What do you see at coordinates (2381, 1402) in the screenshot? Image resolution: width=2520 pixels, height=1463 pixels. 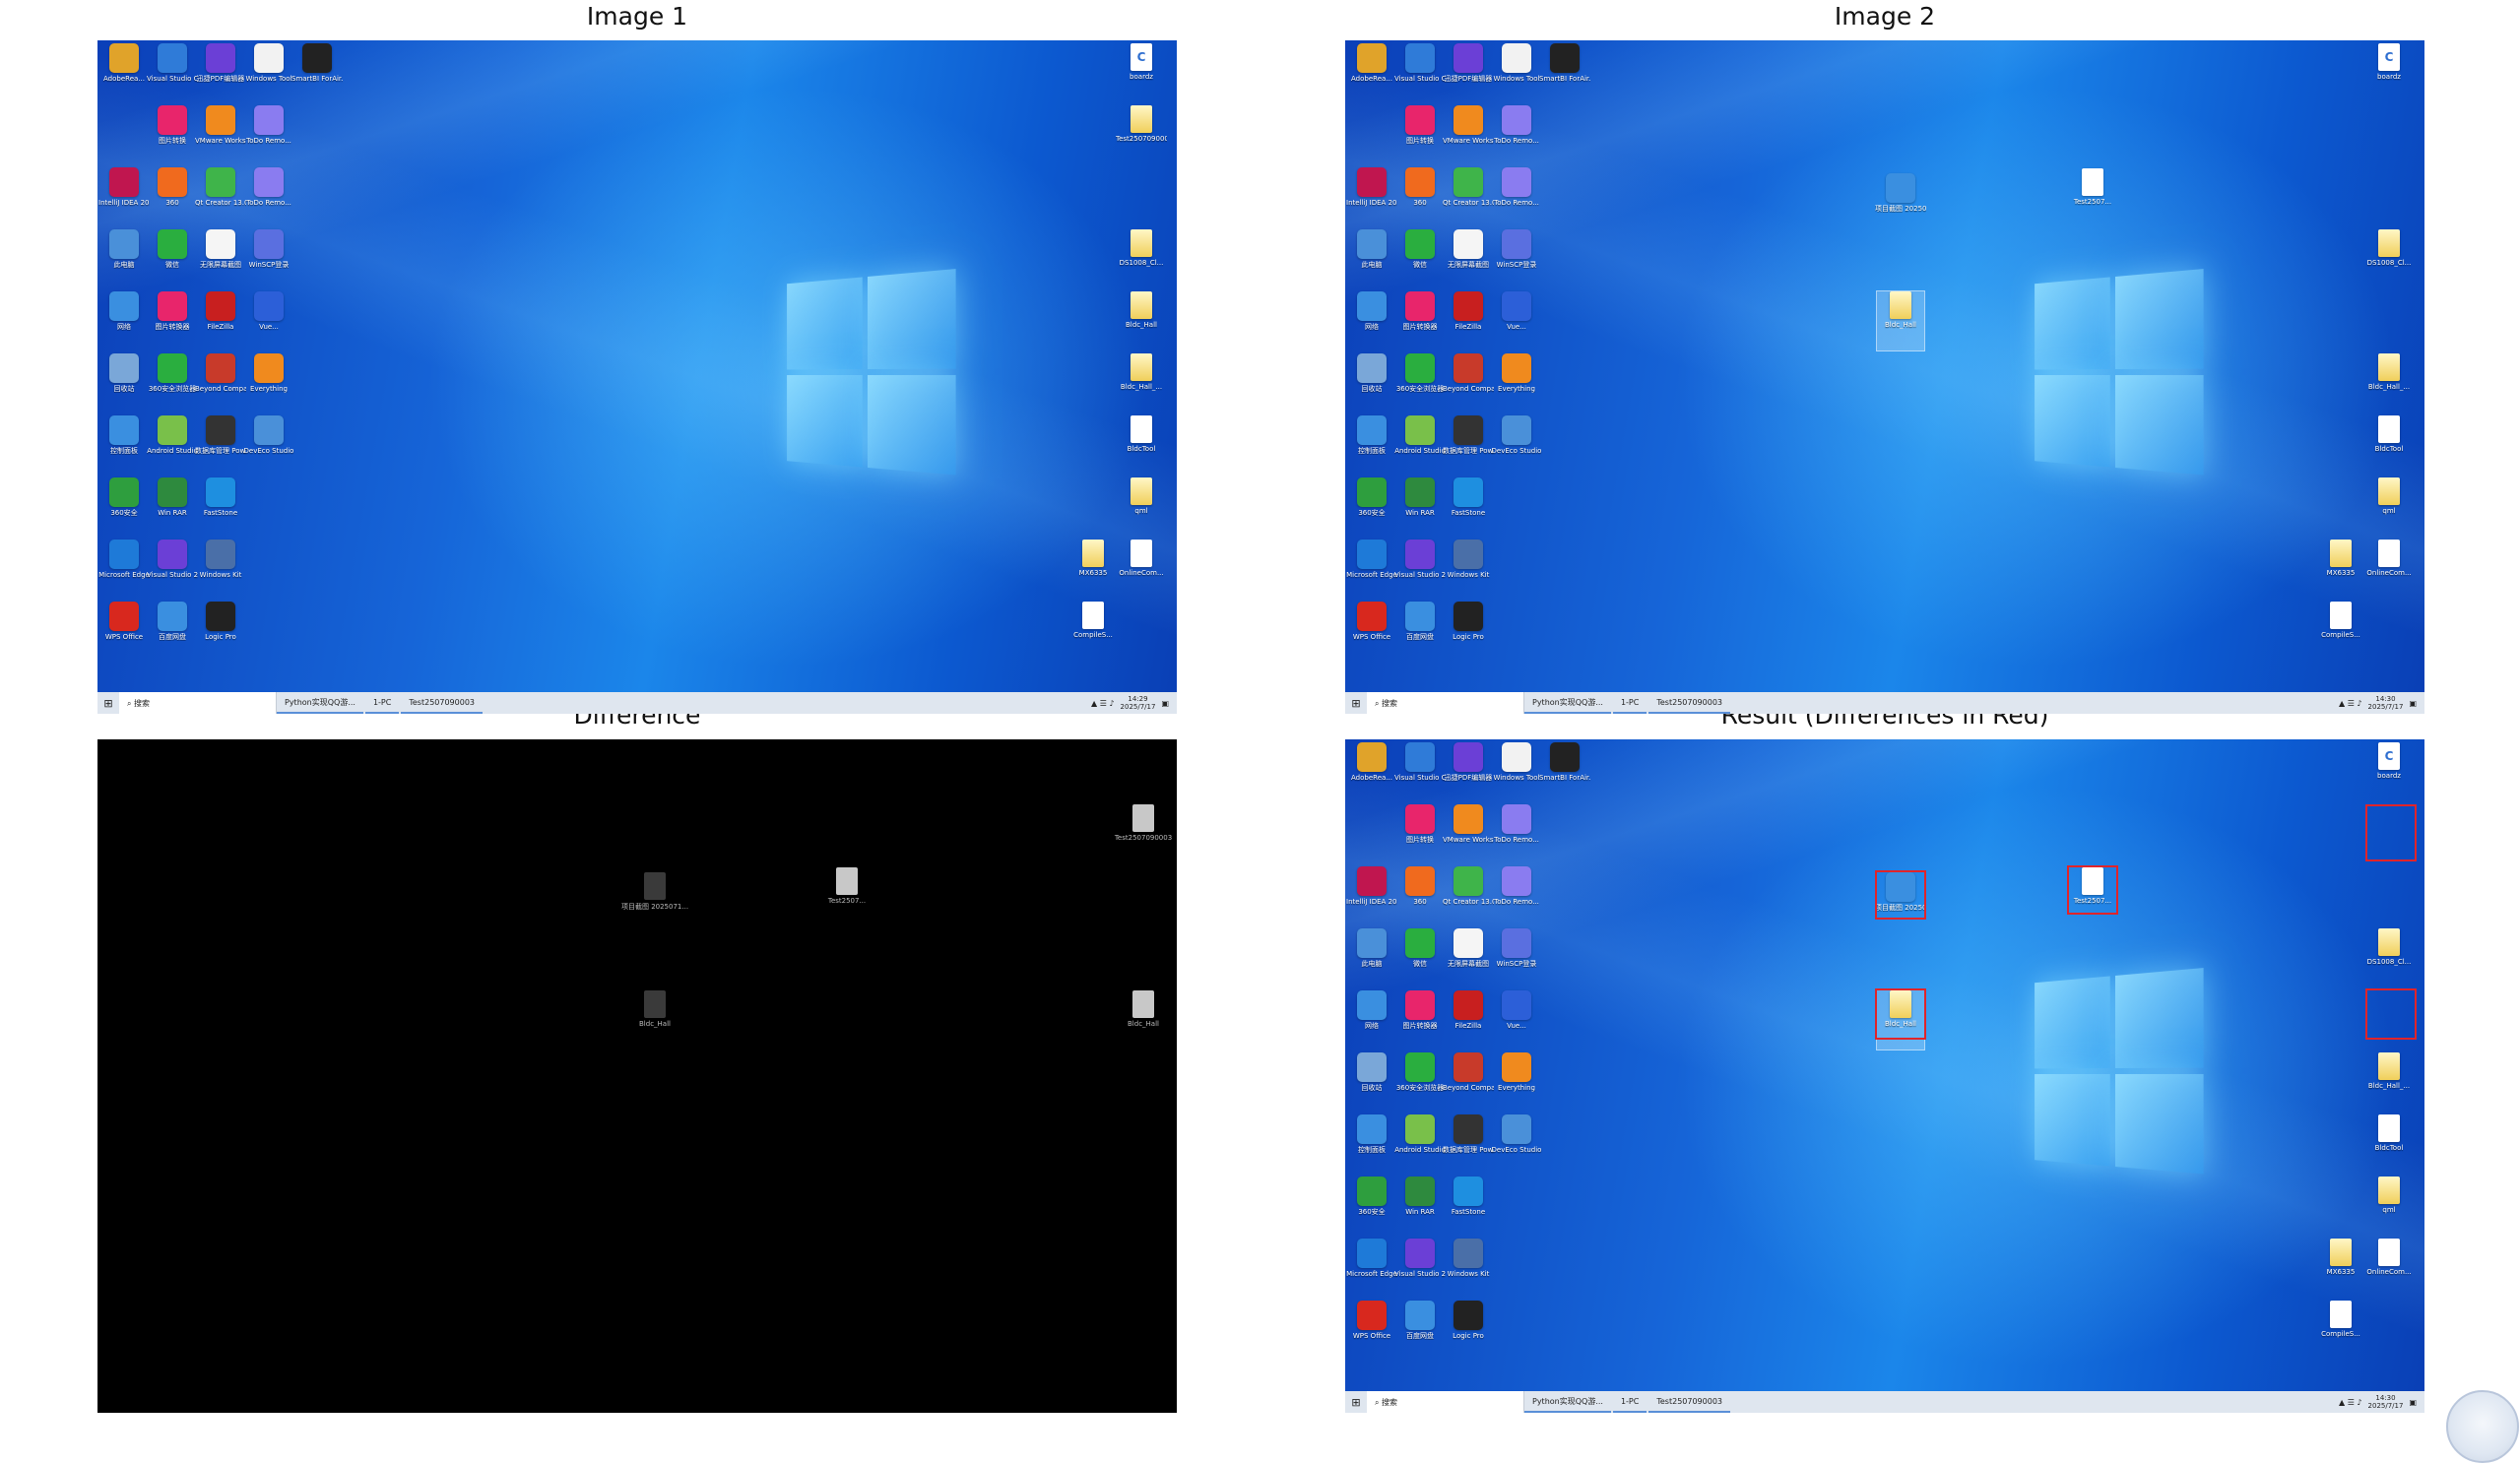 I see `system-tray: ▲ ☰ ♪ 14:30 2025/7/17 ▣` at bounding box center [2381, 1402].